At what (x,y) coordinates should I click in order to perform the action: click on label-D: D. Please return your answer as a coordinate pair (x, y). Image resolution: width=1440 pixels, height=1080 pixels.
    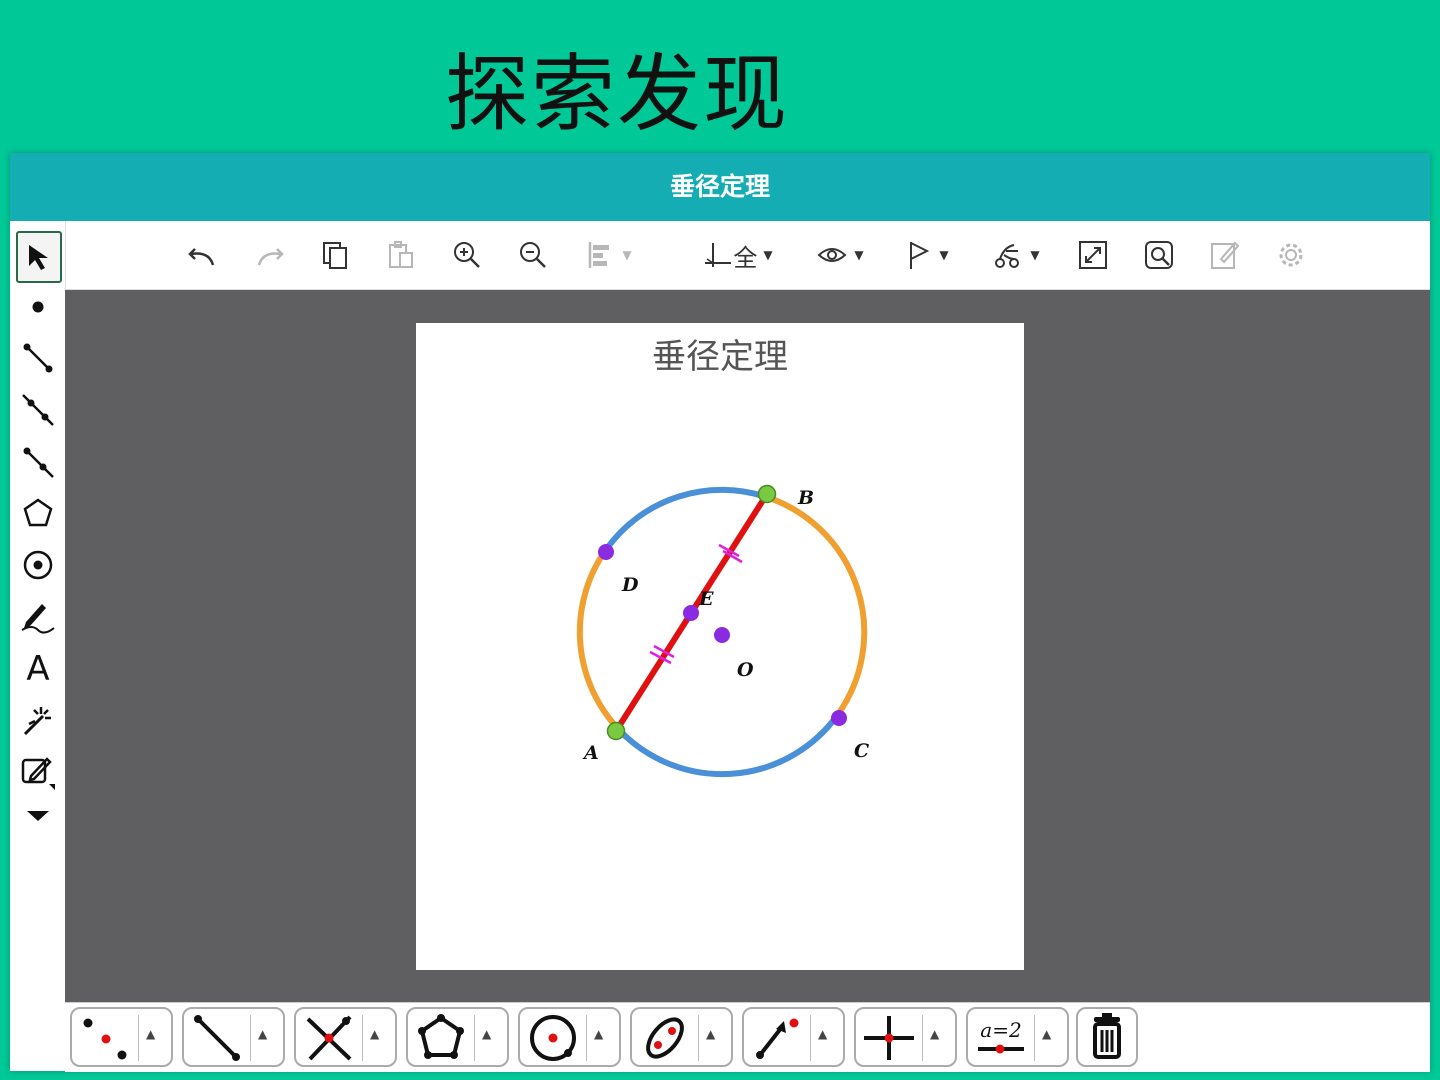
    Looking at the image, I should click on (630, 585).